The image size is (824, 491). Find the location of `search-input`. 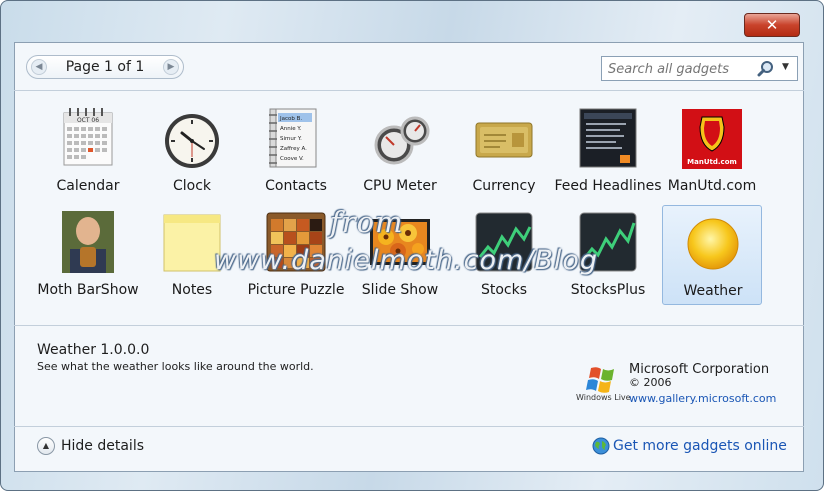

search-input is located at coordinates (682, 69).